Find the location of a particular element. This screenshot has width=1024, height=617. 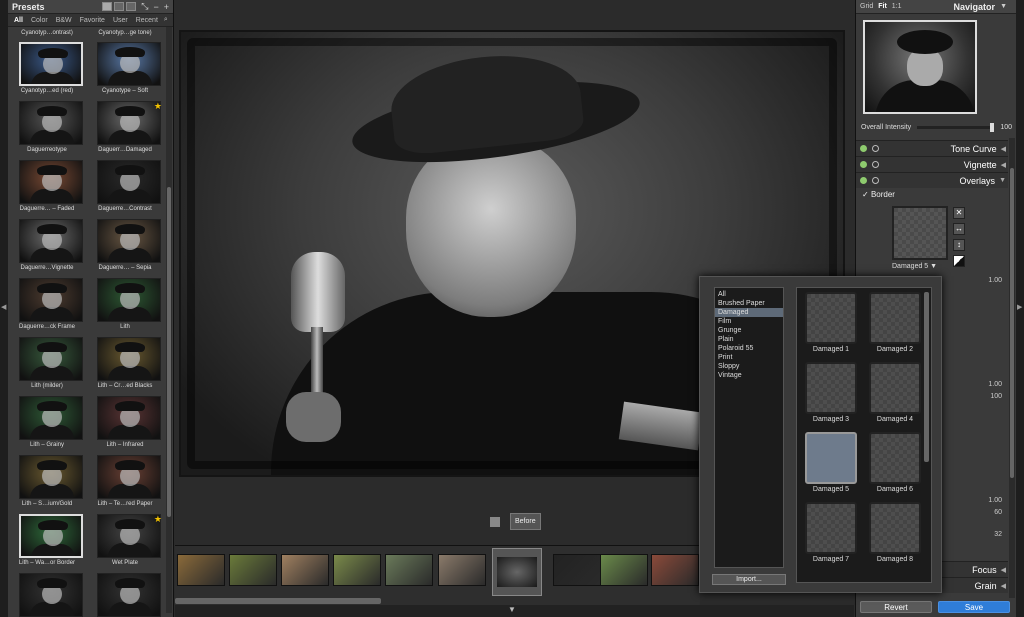

preset-item: Lith – Wa…or Border is located at coordinates (47, 541).